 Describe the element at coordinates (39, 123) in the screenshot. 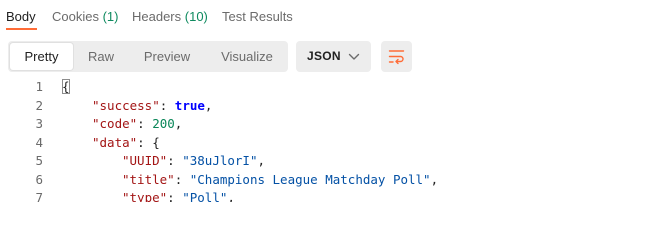

I see `line-number: 3` at that location.